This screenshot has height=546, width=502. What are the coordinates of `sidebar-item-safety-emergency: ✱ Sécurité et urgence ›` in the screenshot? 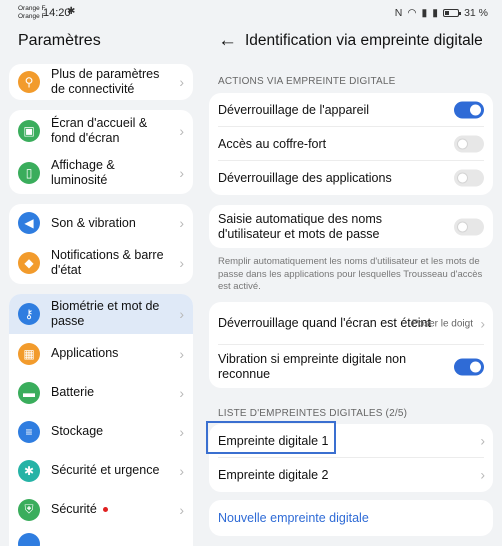 It's located at (101, 470).